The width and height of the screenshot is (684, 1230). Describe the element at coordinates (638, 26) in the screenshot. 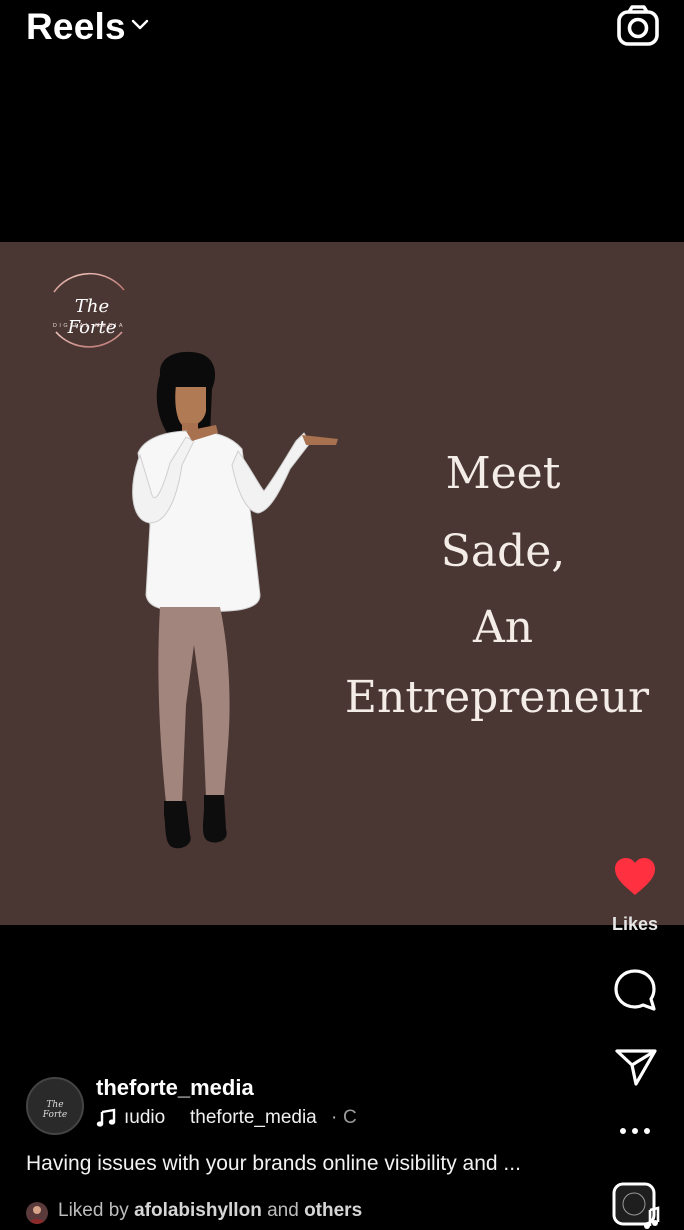

I see `camera-icon` at that location.